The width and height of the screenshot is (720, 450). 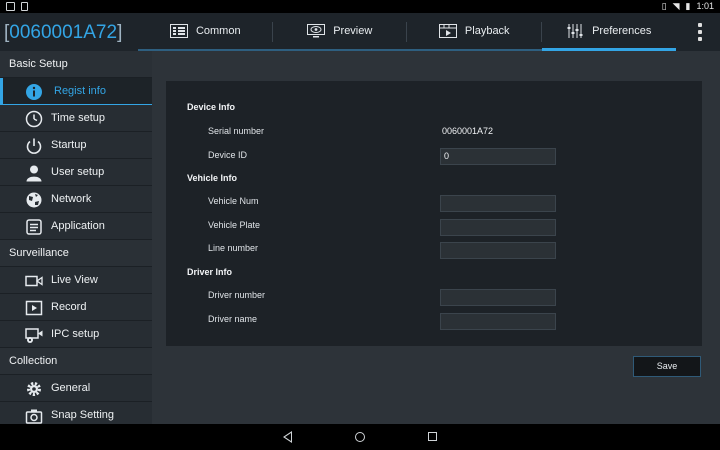 I want to click on home-icon, so click(x=360, y=437).